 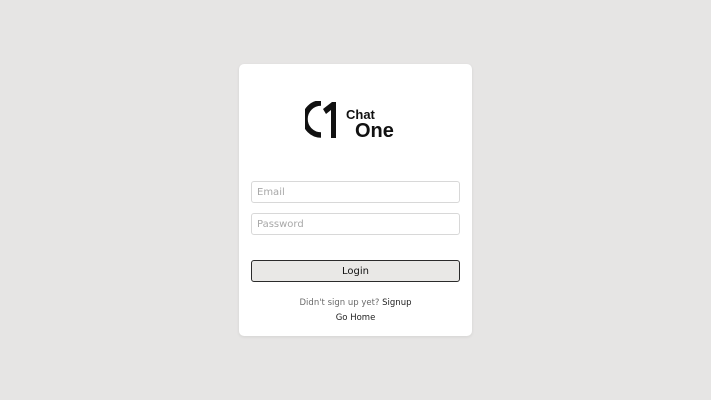 What do you see at coordinates (355, 271) in the screenshot?
I see `login-button: Login` at bounding box center [355, 271].